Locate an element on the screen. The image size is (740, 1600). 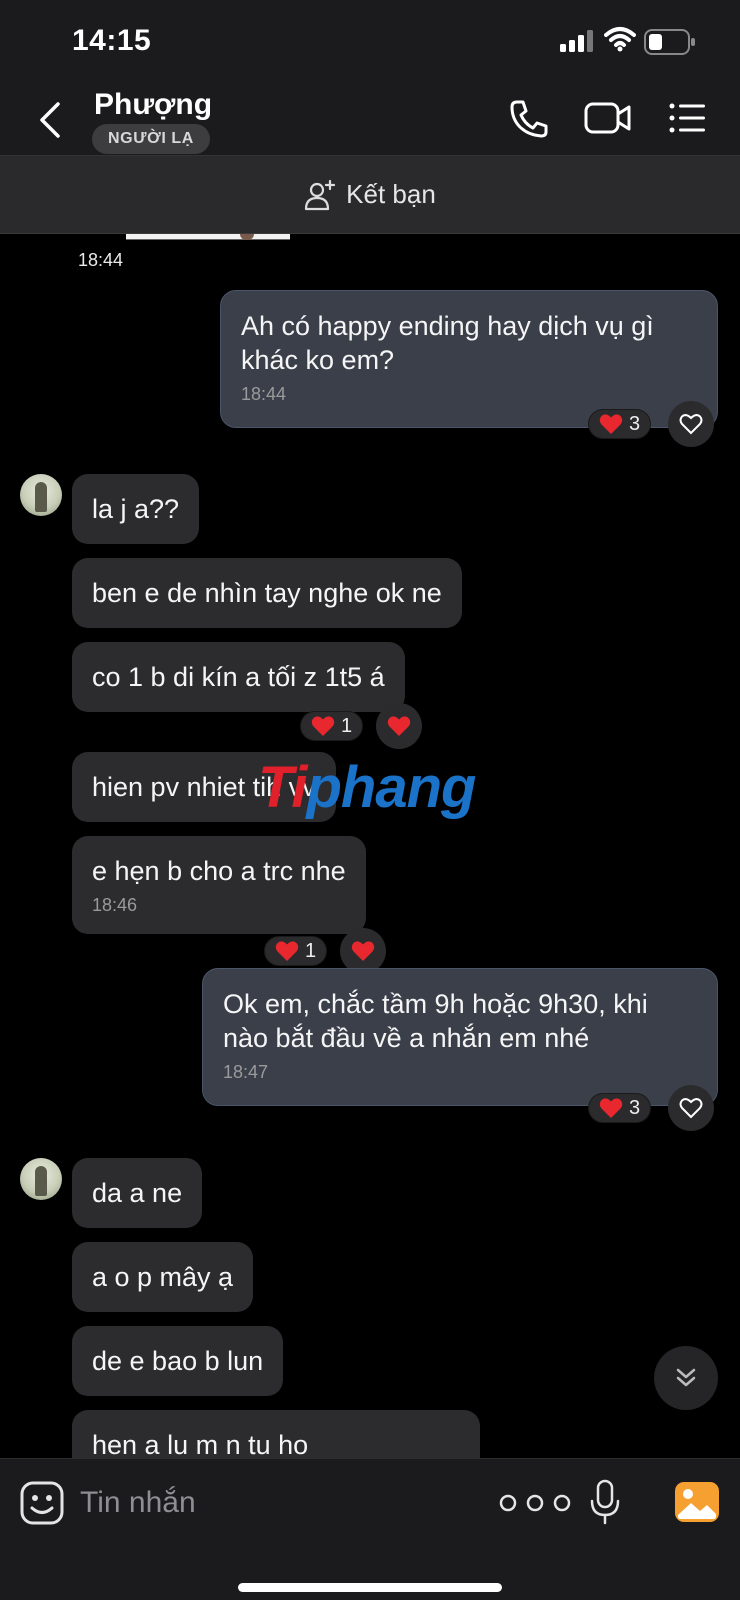
message-text: de e bao b lun is located at coordinates (178, 1361).